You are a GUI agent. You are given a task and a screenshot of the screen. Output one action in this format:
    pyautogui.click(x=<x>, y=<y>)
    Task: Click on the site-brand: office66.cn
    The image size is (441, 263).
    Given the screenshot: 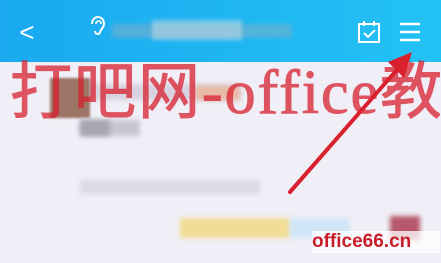 What is the action you would take?
    pyautogui.click(x=376, y=242)
    